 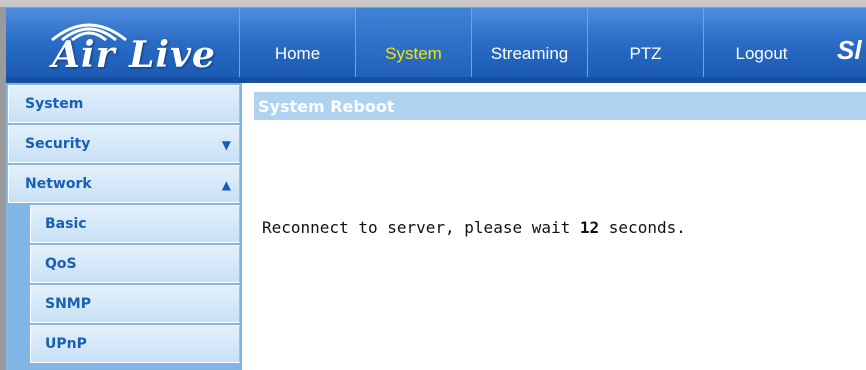 What do you see at coordinates (135, 304) in the screenshot?
I see `sidebar-subitem-snmp: SNMP` at bounding box center [135, 304].